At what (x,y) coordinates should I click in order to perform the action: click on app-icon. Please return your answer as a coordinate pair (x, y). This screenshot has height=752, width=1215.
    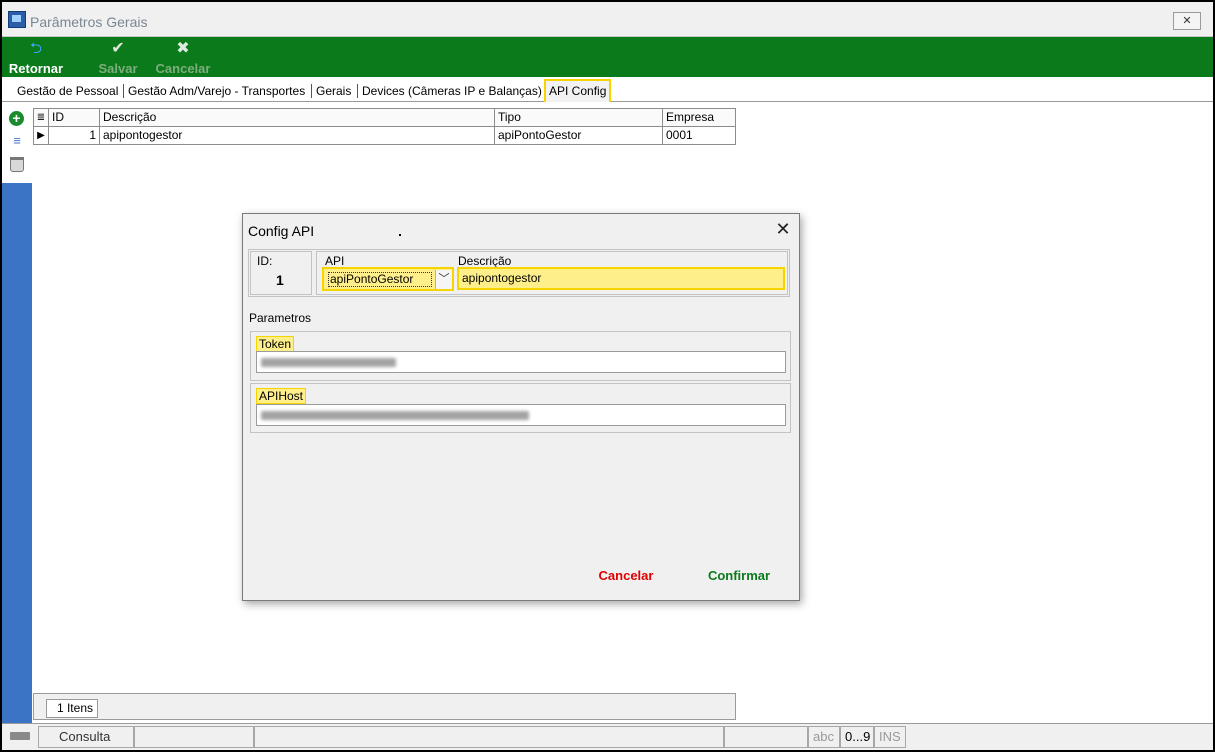
    Looking at the image, I should click on (17, 19).